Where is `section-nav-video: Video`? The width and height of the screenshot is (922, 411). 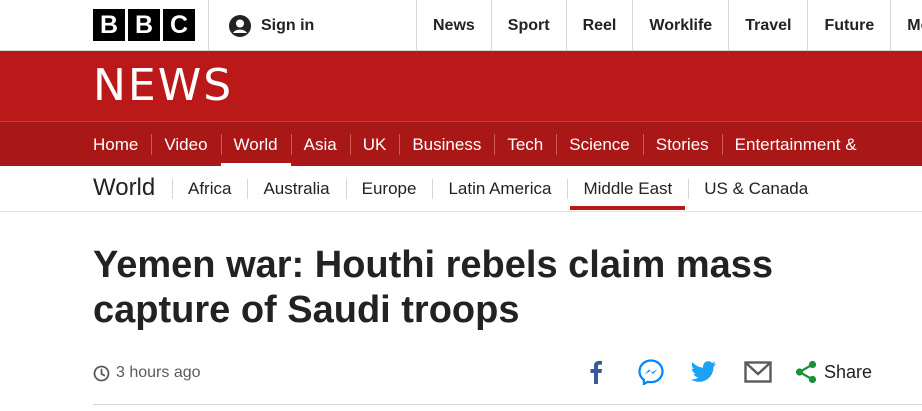
section-nav-video: Video is located at coordinates (185, 144).